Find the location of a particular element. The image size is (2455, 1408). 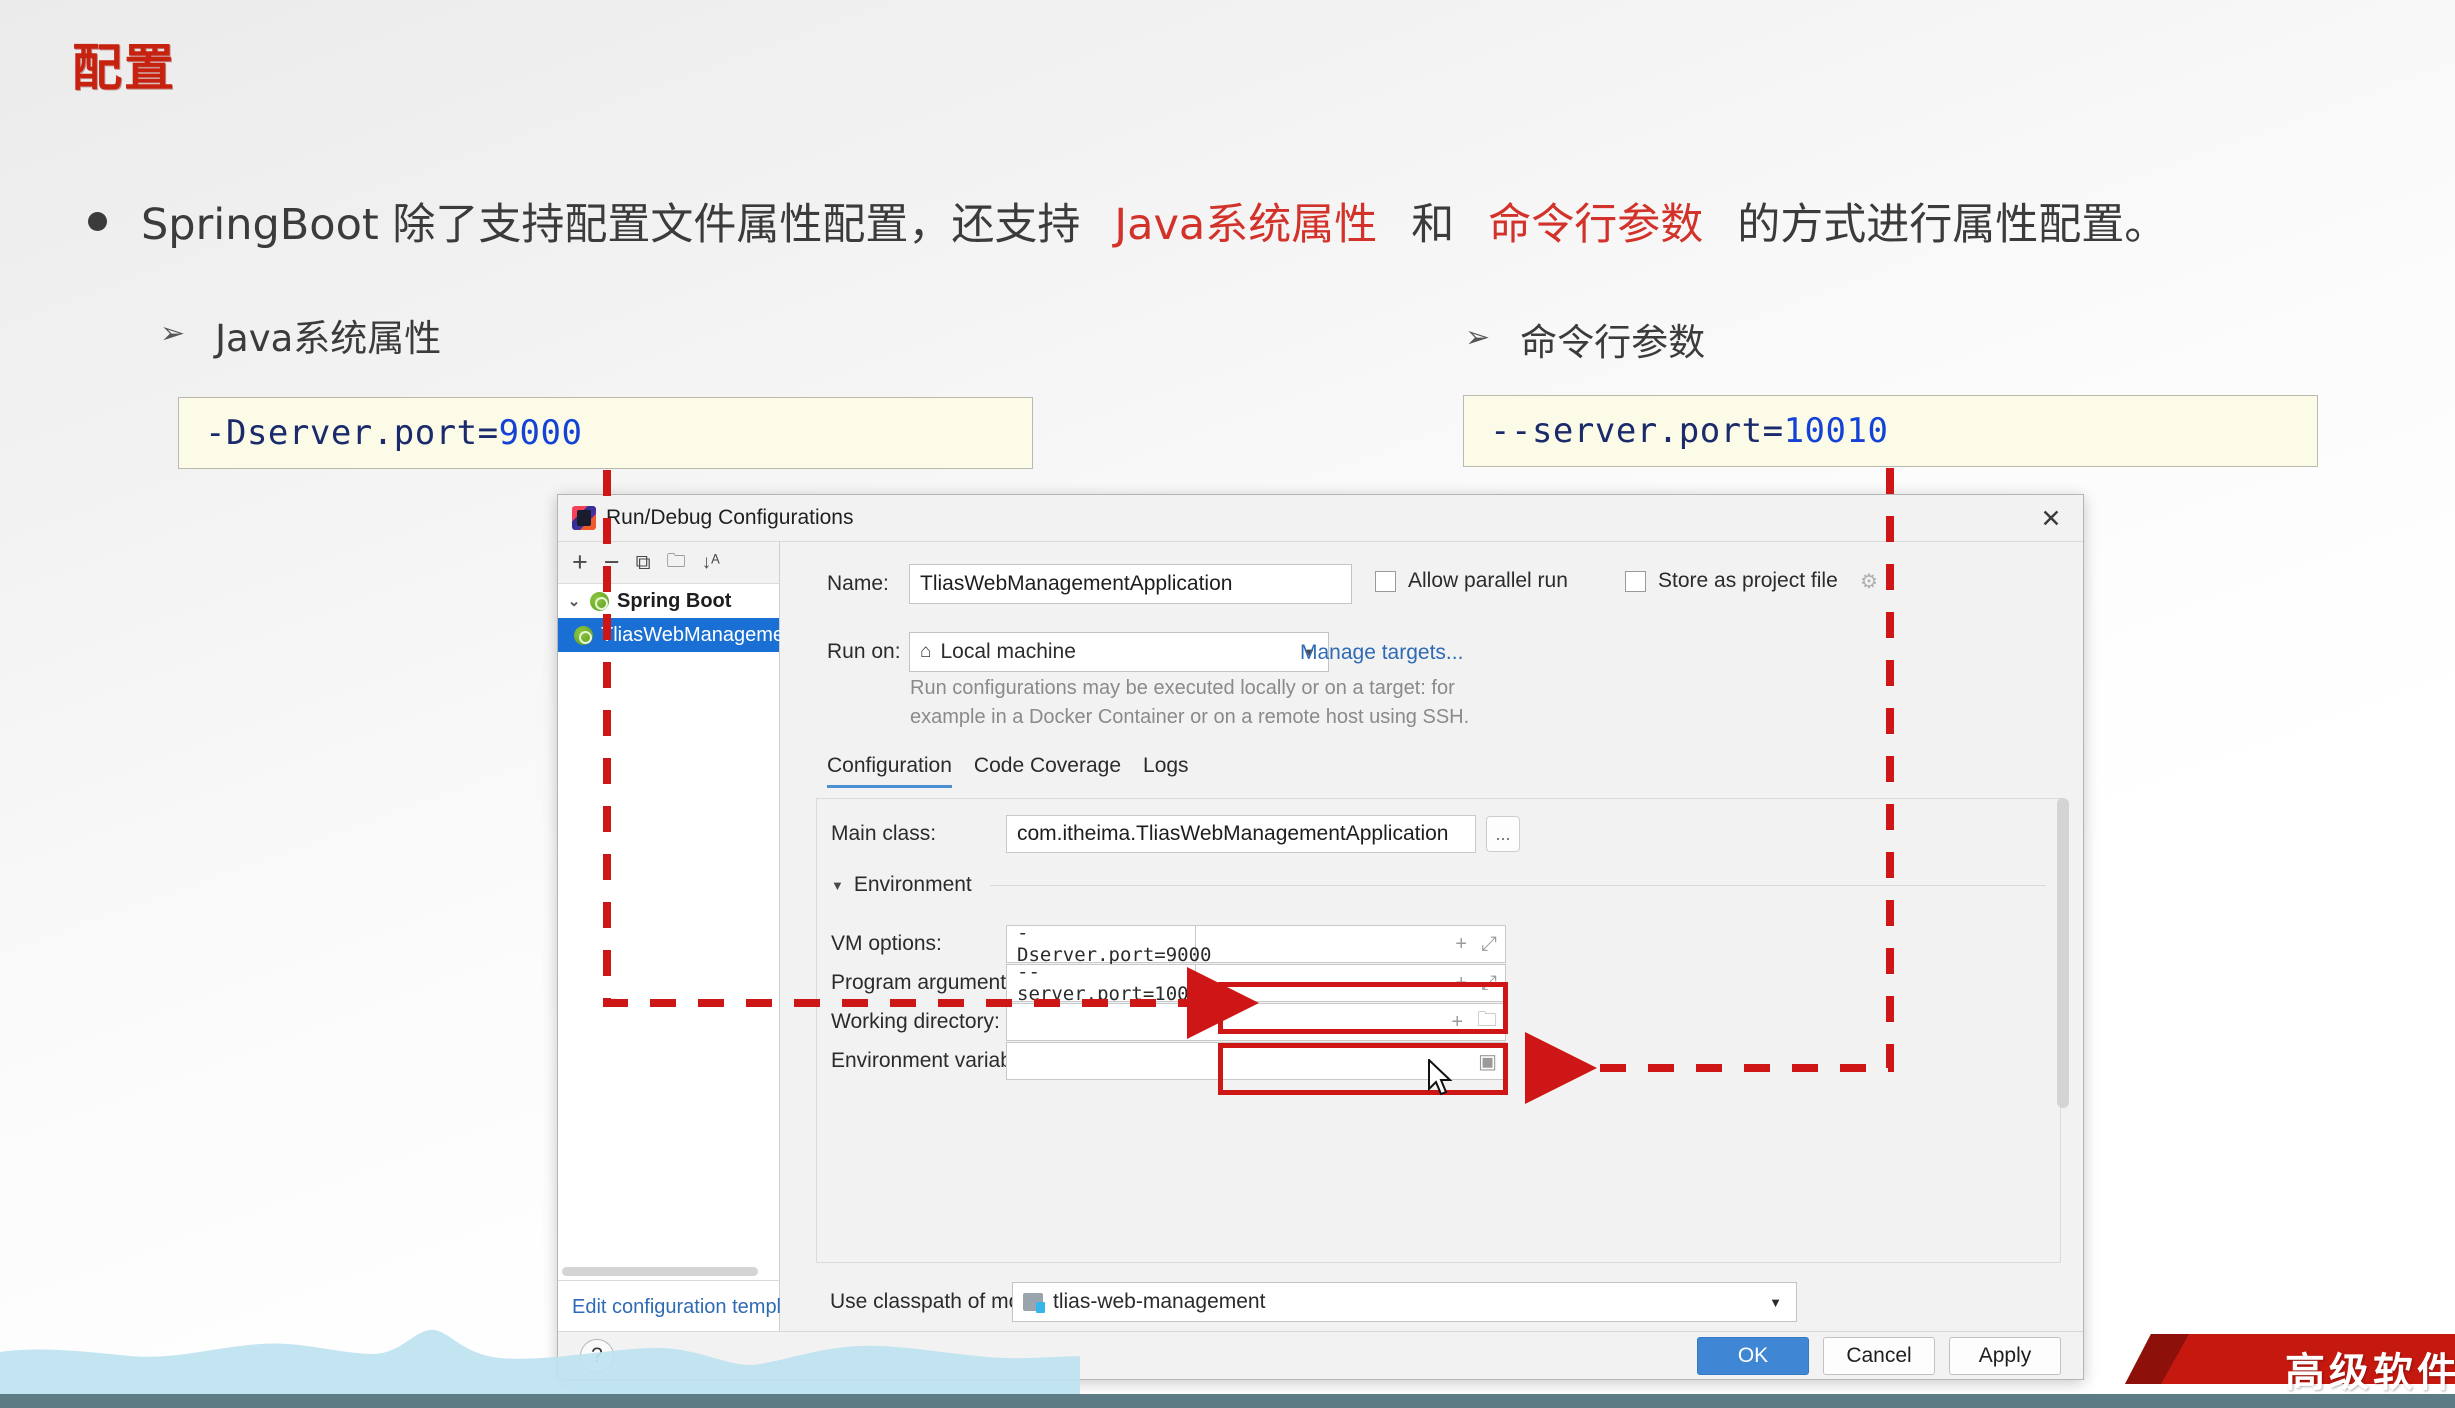

main-class-label: Main class: is located at coordinates (884, 833).